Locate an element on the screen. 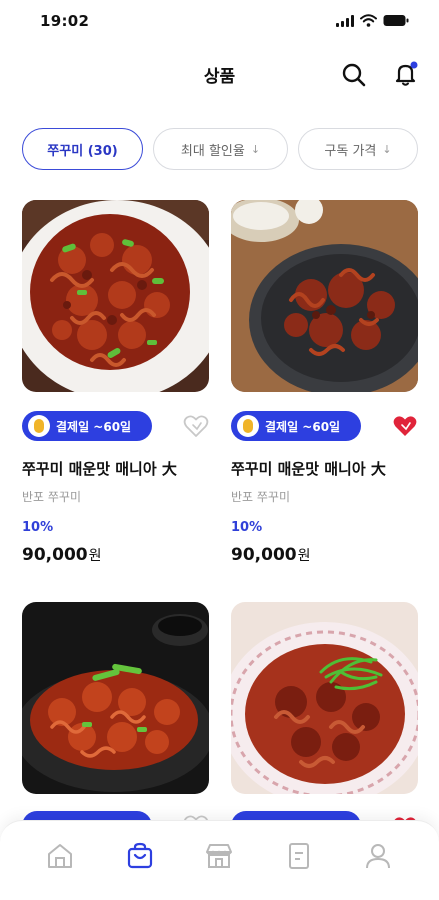 This screenshot has width=439, height=900. search-icon is located at coordinates (354, 75).